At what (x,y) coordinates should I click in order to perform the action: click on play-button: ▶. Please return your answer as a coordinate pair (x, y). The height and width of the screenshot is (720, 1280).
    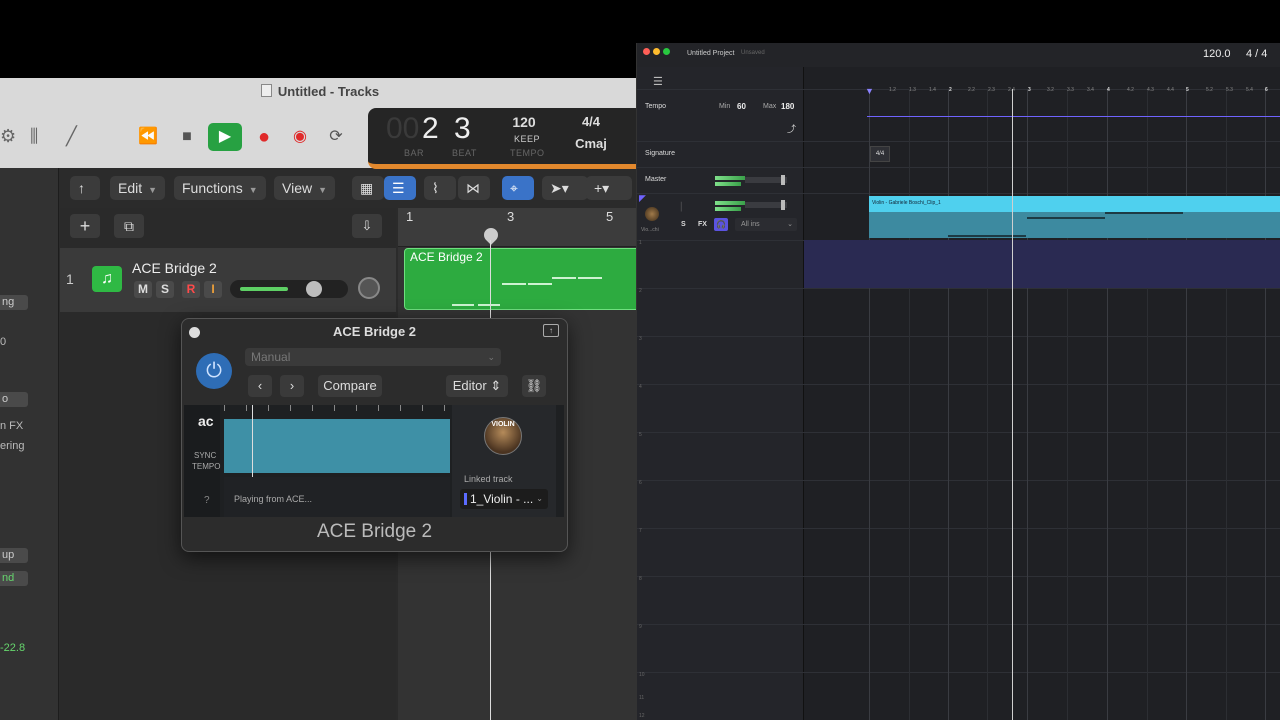
    Looking at the image, I should click on (225, 137).